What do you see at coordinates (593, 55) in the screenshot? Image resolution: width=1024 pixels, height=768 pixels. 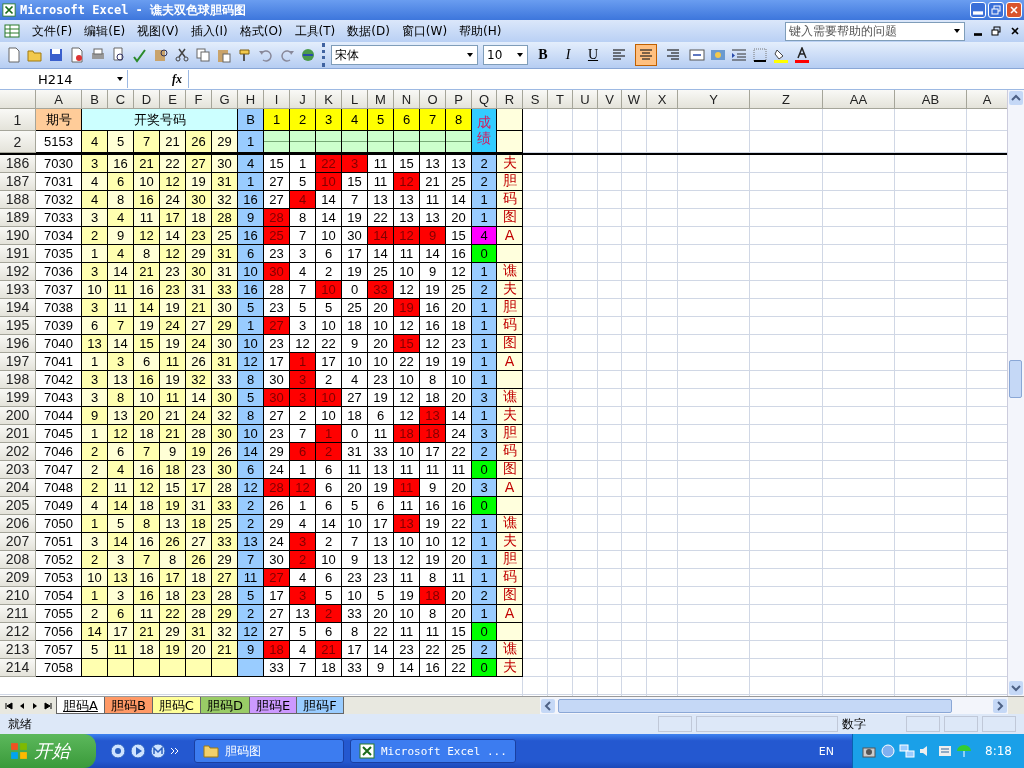 I see `underline-button: U` at bounding box center [593, 55].